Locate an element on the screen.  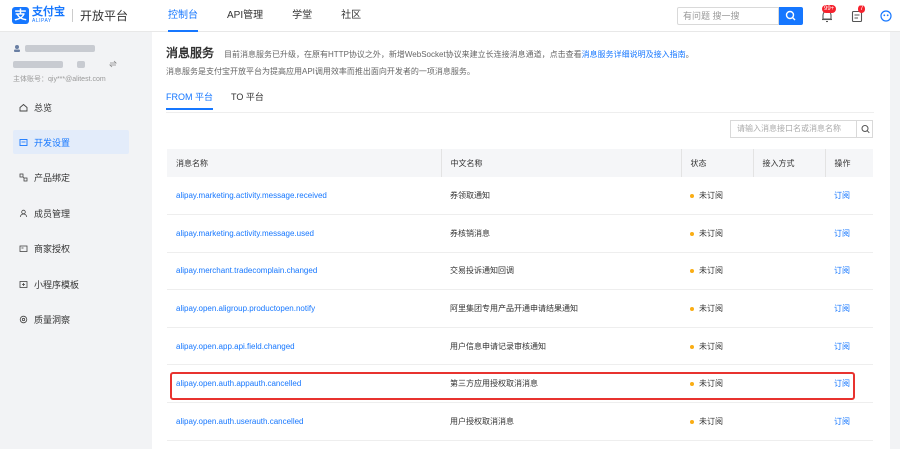
account-name-masked is located at coordinates (60, 48).